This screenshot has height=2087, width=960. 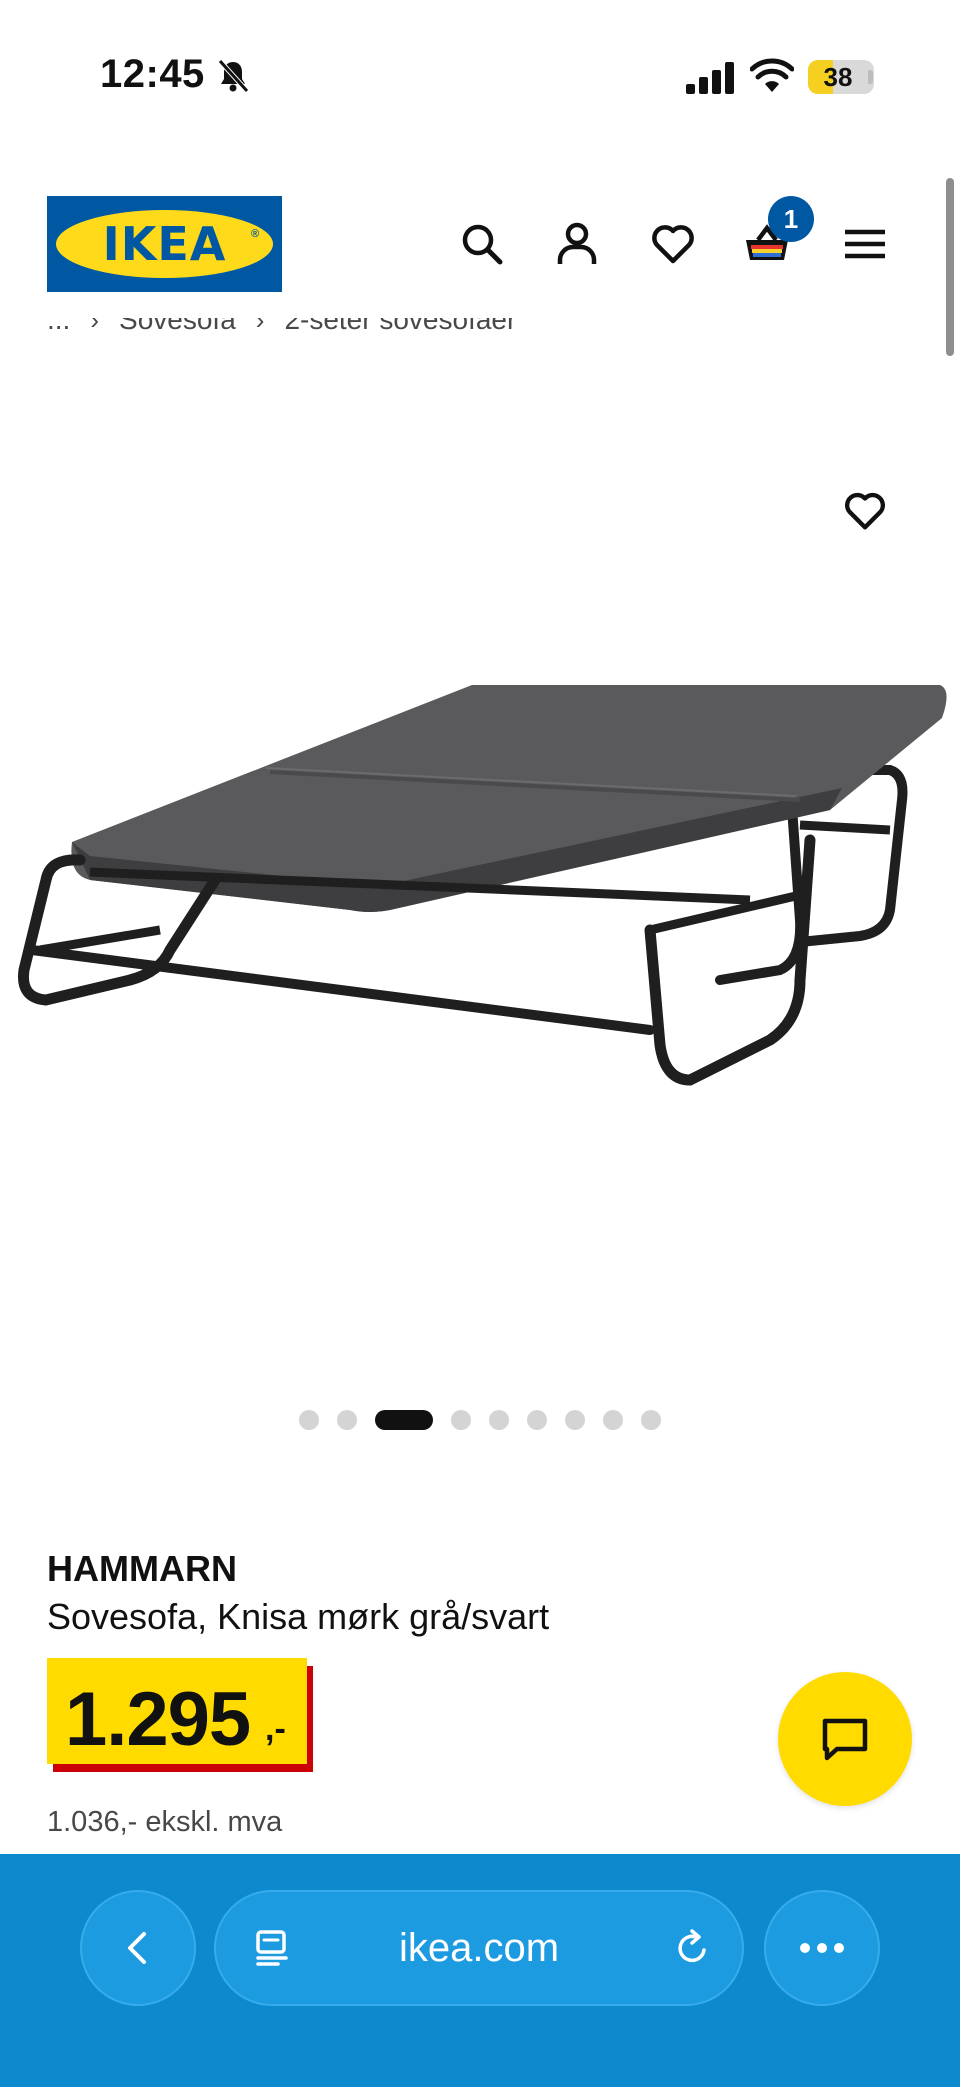 I want to click on price-suffix: ,-, so click(x=275, y=1729).